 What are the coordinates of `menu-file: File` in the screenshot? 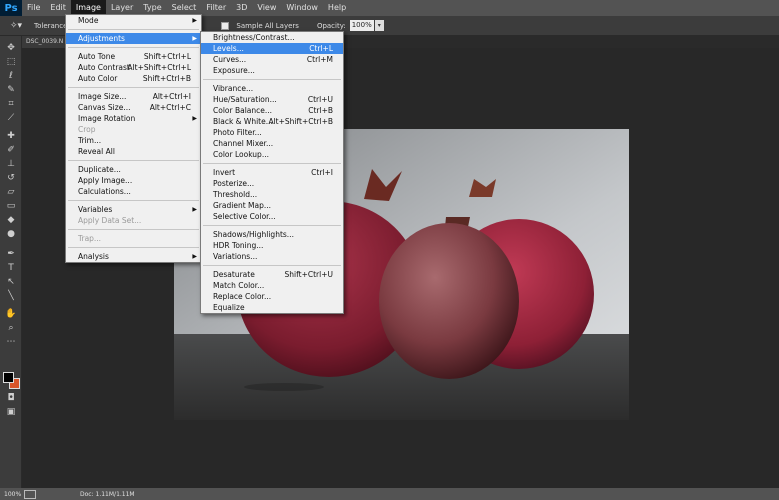 It's located at (33, 8).